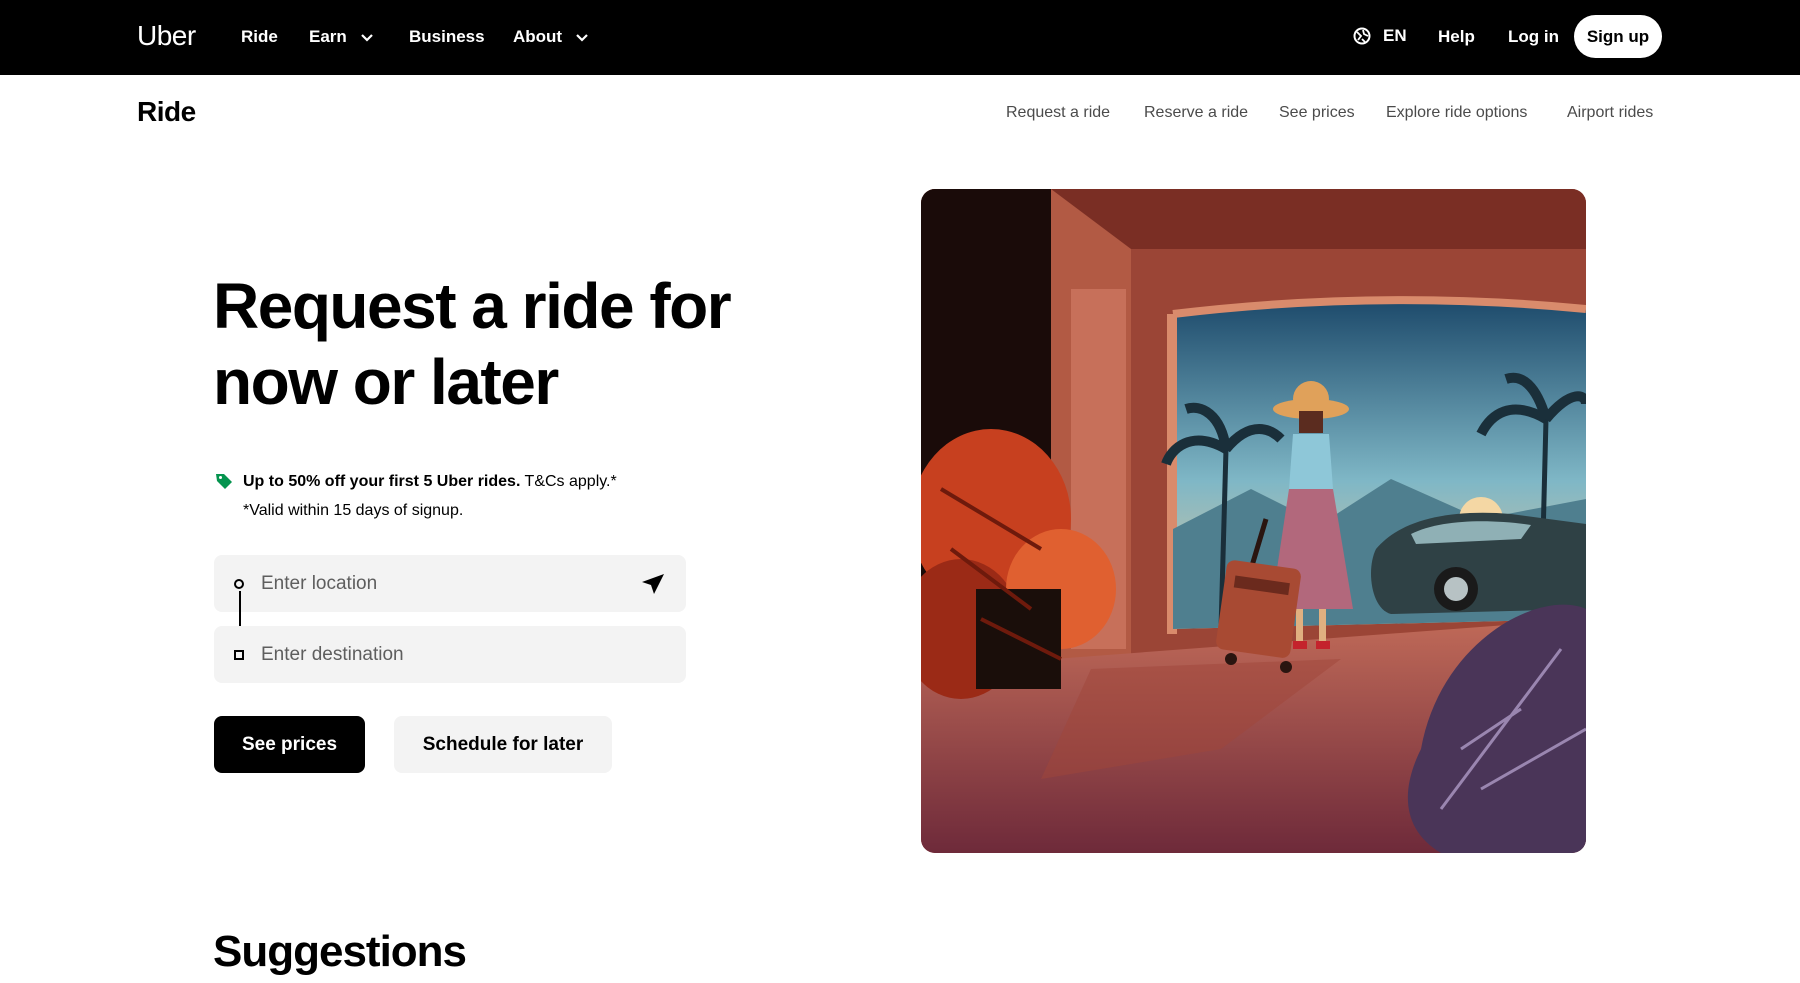 The width and height of the screenshot is (1800, 983). What do you see at coordinates (239, 655) in the screenshot?
I see `destination-square-icon` at bounding box center [239, 655].